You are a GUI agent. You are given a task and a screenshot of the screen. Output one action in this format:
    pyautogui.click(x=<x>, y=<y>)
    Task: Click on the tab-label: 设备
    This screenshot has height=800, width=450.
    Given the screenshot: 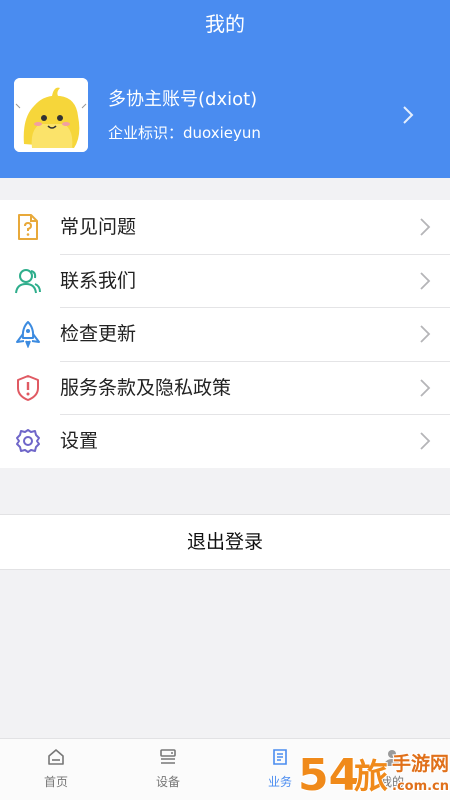 What is the action you would take?
    pyautogui.click(x=167, y=782)
    